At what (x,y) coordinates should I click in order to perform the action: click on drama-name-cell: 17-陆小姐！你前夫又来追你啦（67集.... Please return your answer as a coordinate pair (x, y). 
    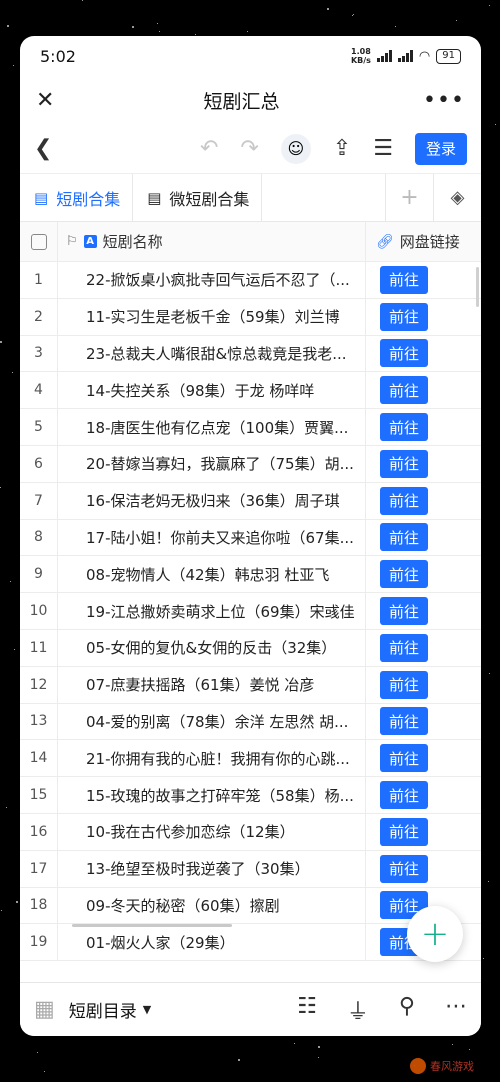
    Looking at the image, I should click on (226, 537).